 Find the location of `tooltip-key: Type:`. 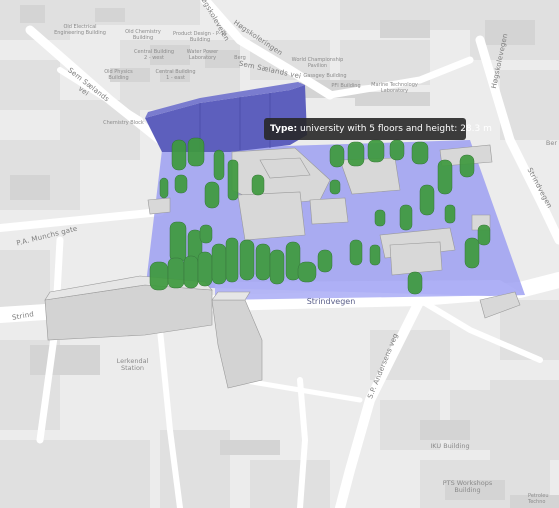

tooltip-key: Type: is located at coordinates (284, 129).